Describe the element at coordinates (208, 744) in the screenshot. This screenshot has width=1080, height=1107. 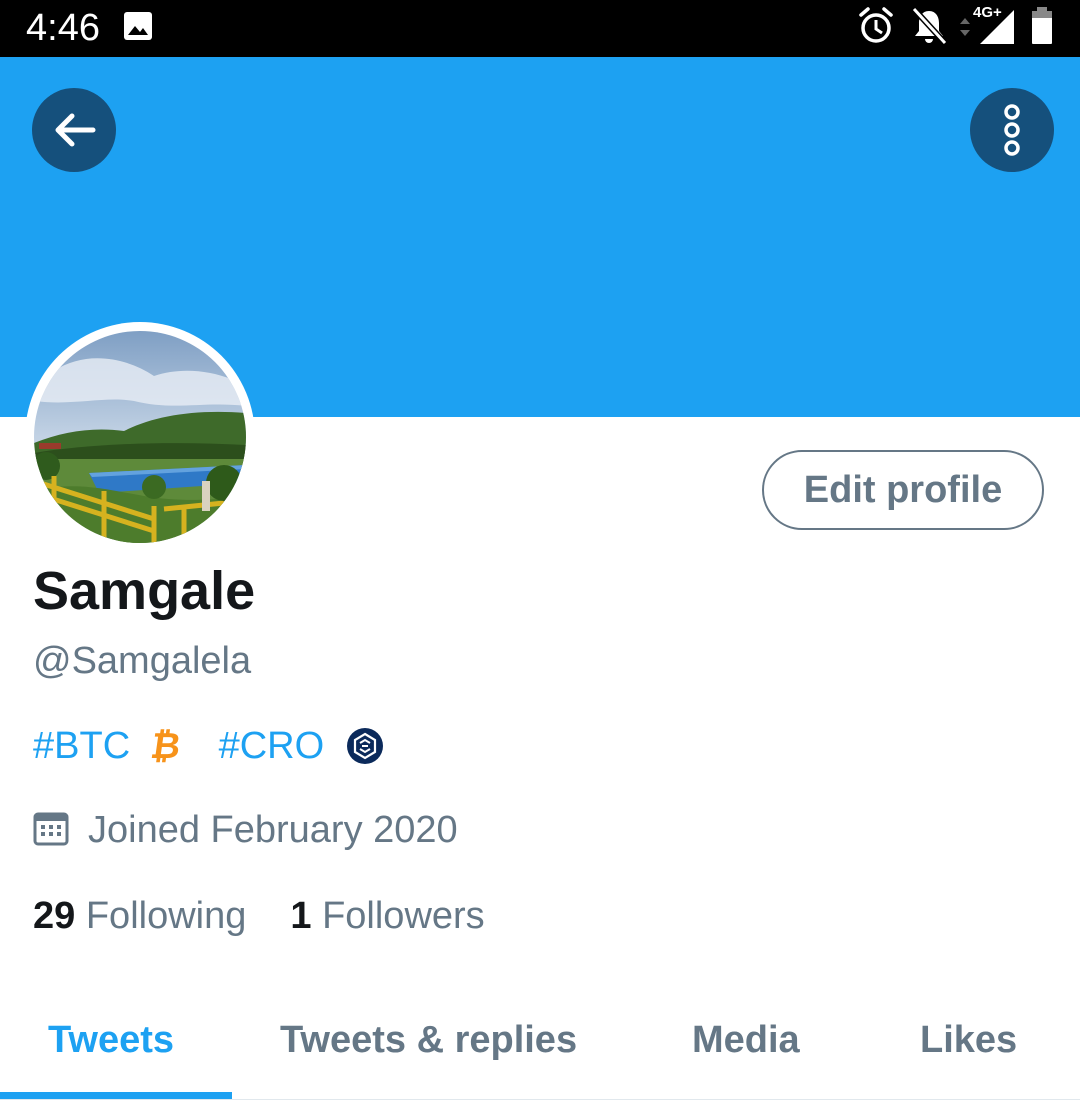
I see `bio: #BTC ₿ #CRO` at that location.